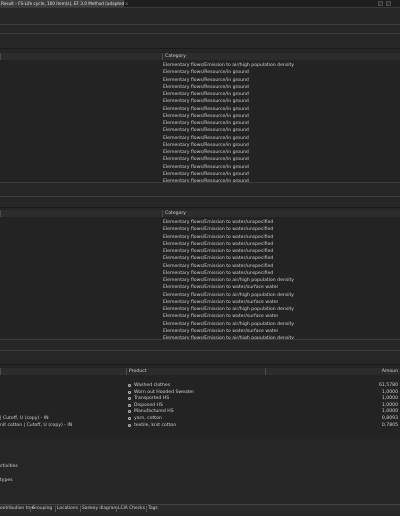 This screenshot has width=400, height=516. What do you see at coordinates (153, 509) in the screenshot?
I see `tab-tags: Tags` at bounding box center [153, 509].